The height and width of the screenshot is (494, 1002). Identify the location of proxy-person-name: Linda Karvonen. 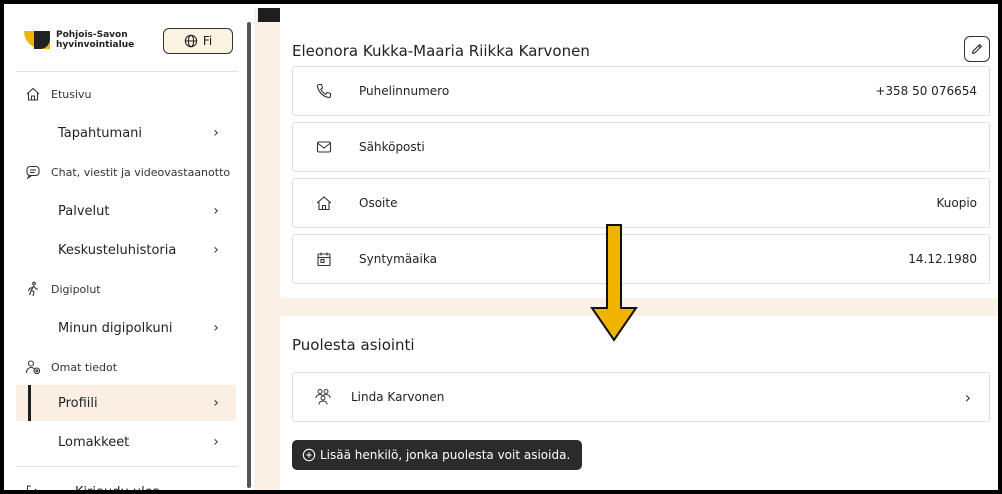
(398, 397).